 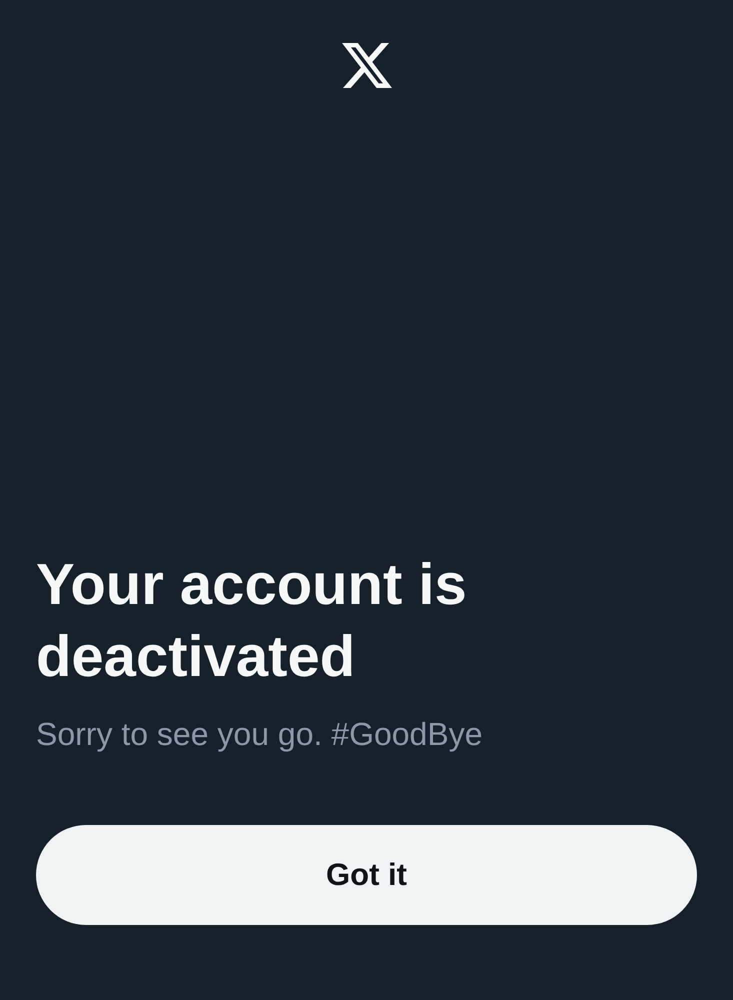 I want to click on got-it-button: Got it, so click(x=366, y=875).